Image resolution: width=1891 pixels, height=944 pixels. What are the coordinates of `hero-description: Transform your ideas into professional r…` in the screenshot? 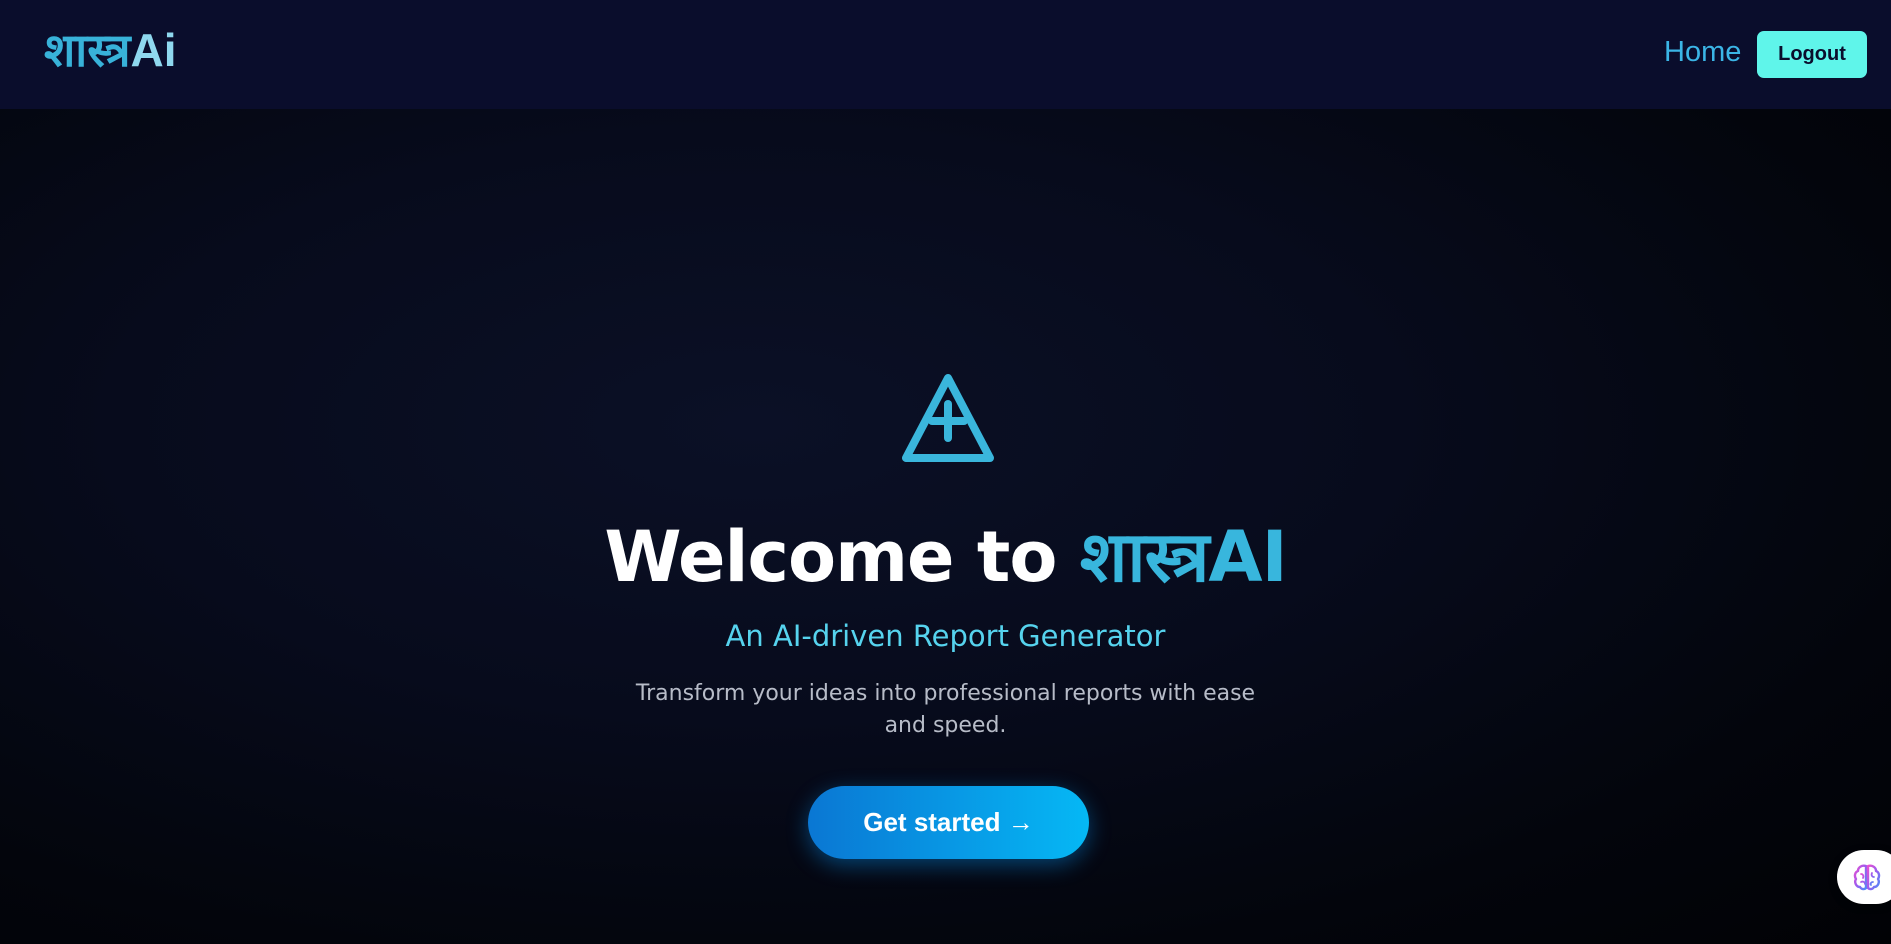 It's located at (945, 709).